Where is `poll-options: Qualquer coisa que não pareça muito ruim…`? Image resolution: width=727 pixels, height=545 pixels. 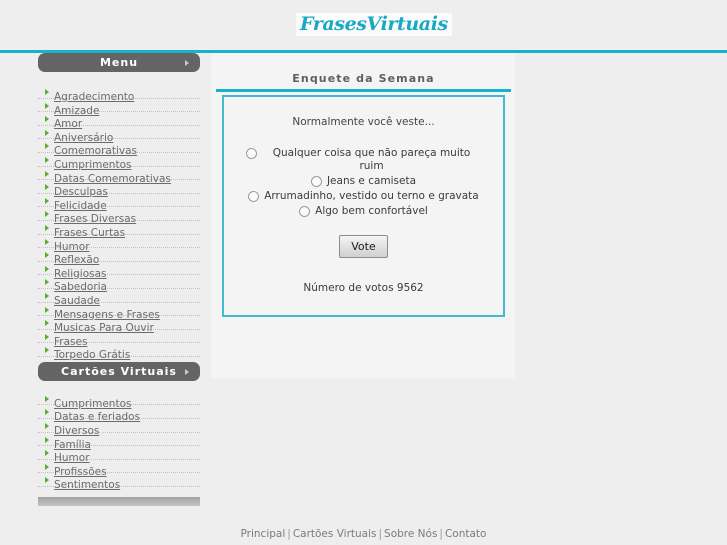 poll-options: Qualquer coisa que não pareça muito ruim… is located at coordinates (363, 182).